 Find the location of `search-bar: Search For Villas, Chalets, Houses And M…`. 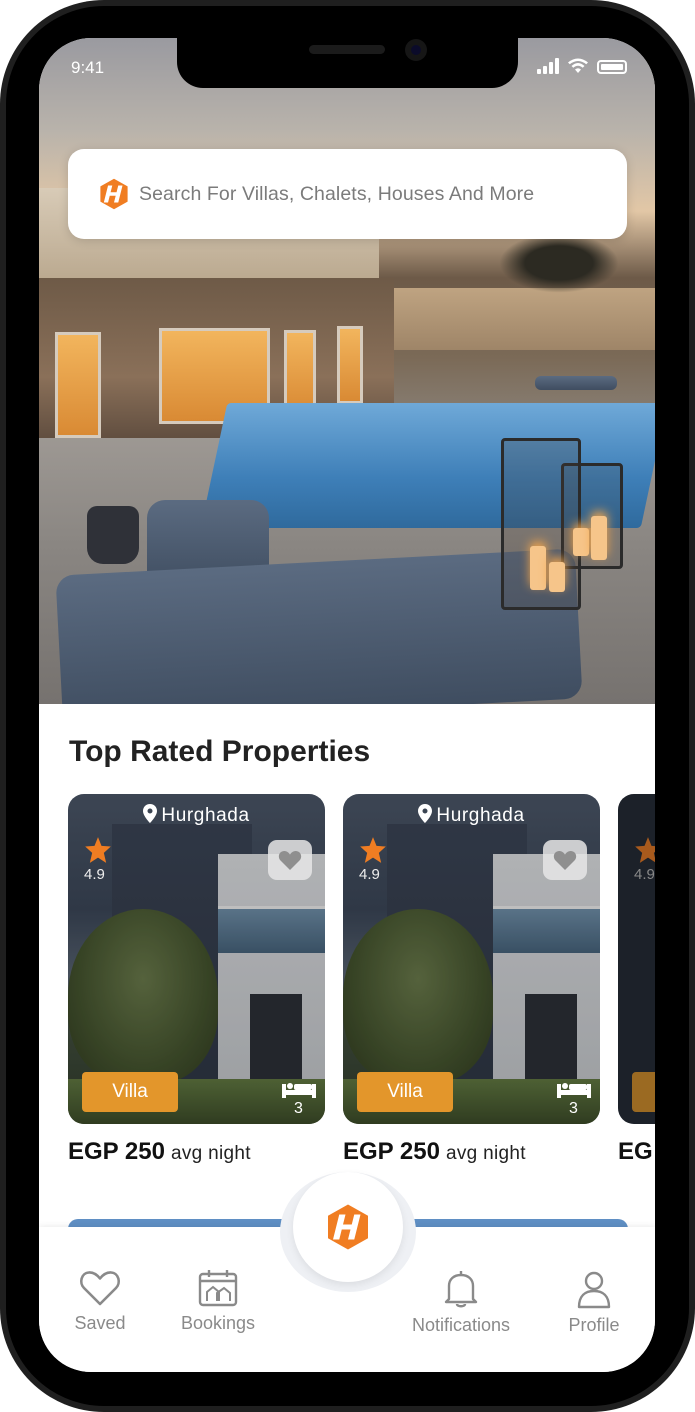

search-bar: Search For Villas, Chalets, Houses And M… is located at coordinates (347, 194).